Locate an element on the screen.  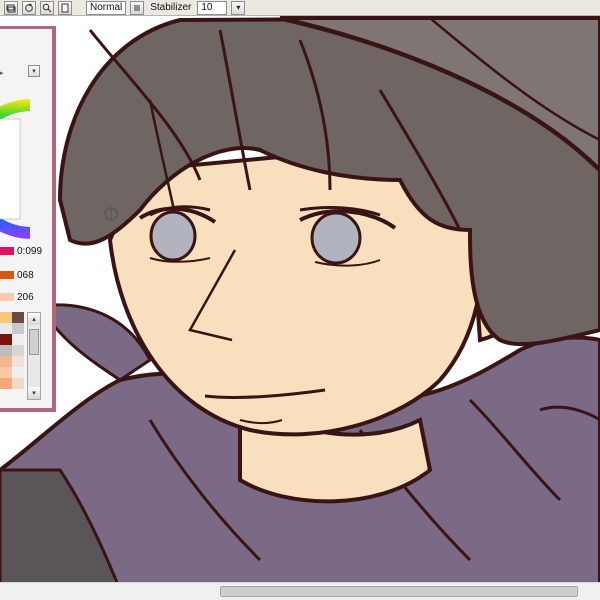
panel-arrow-icon: ▸ is located at coordinates (2, 73).